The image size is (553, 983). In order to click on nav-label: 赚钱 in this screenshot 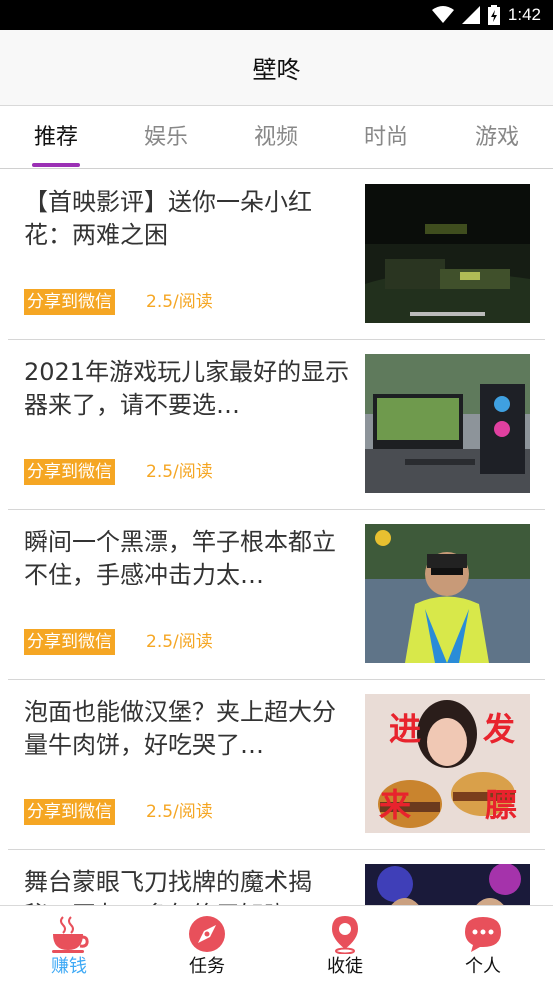, I will do `click(69, 966)`.